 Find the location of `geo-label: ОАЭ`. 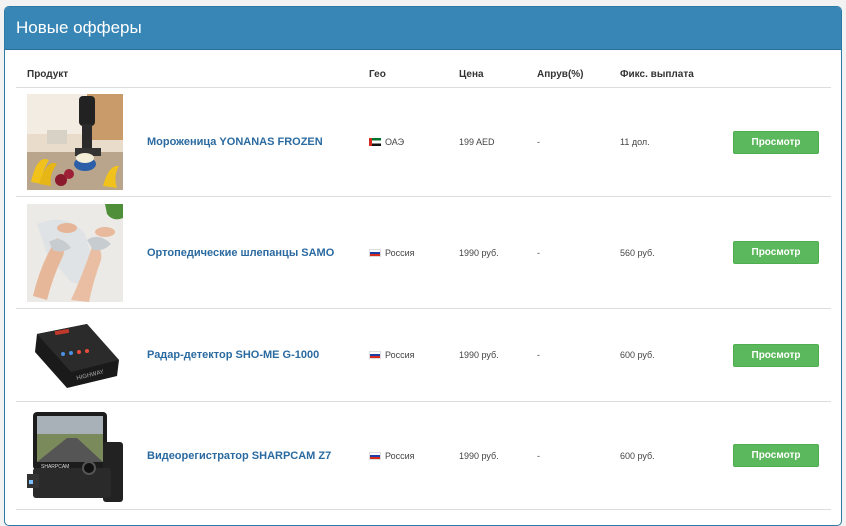

geo-label: ОАЭ is located at coordinates (395, 142).